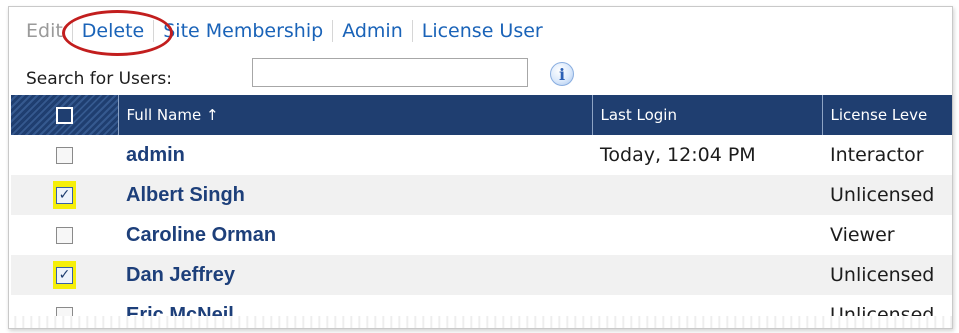 The width and height of the screenshot is (959, 333). Describe the element at coordinates (372, 31) in the screenshot. I see `admin-button: Admin` at that location.